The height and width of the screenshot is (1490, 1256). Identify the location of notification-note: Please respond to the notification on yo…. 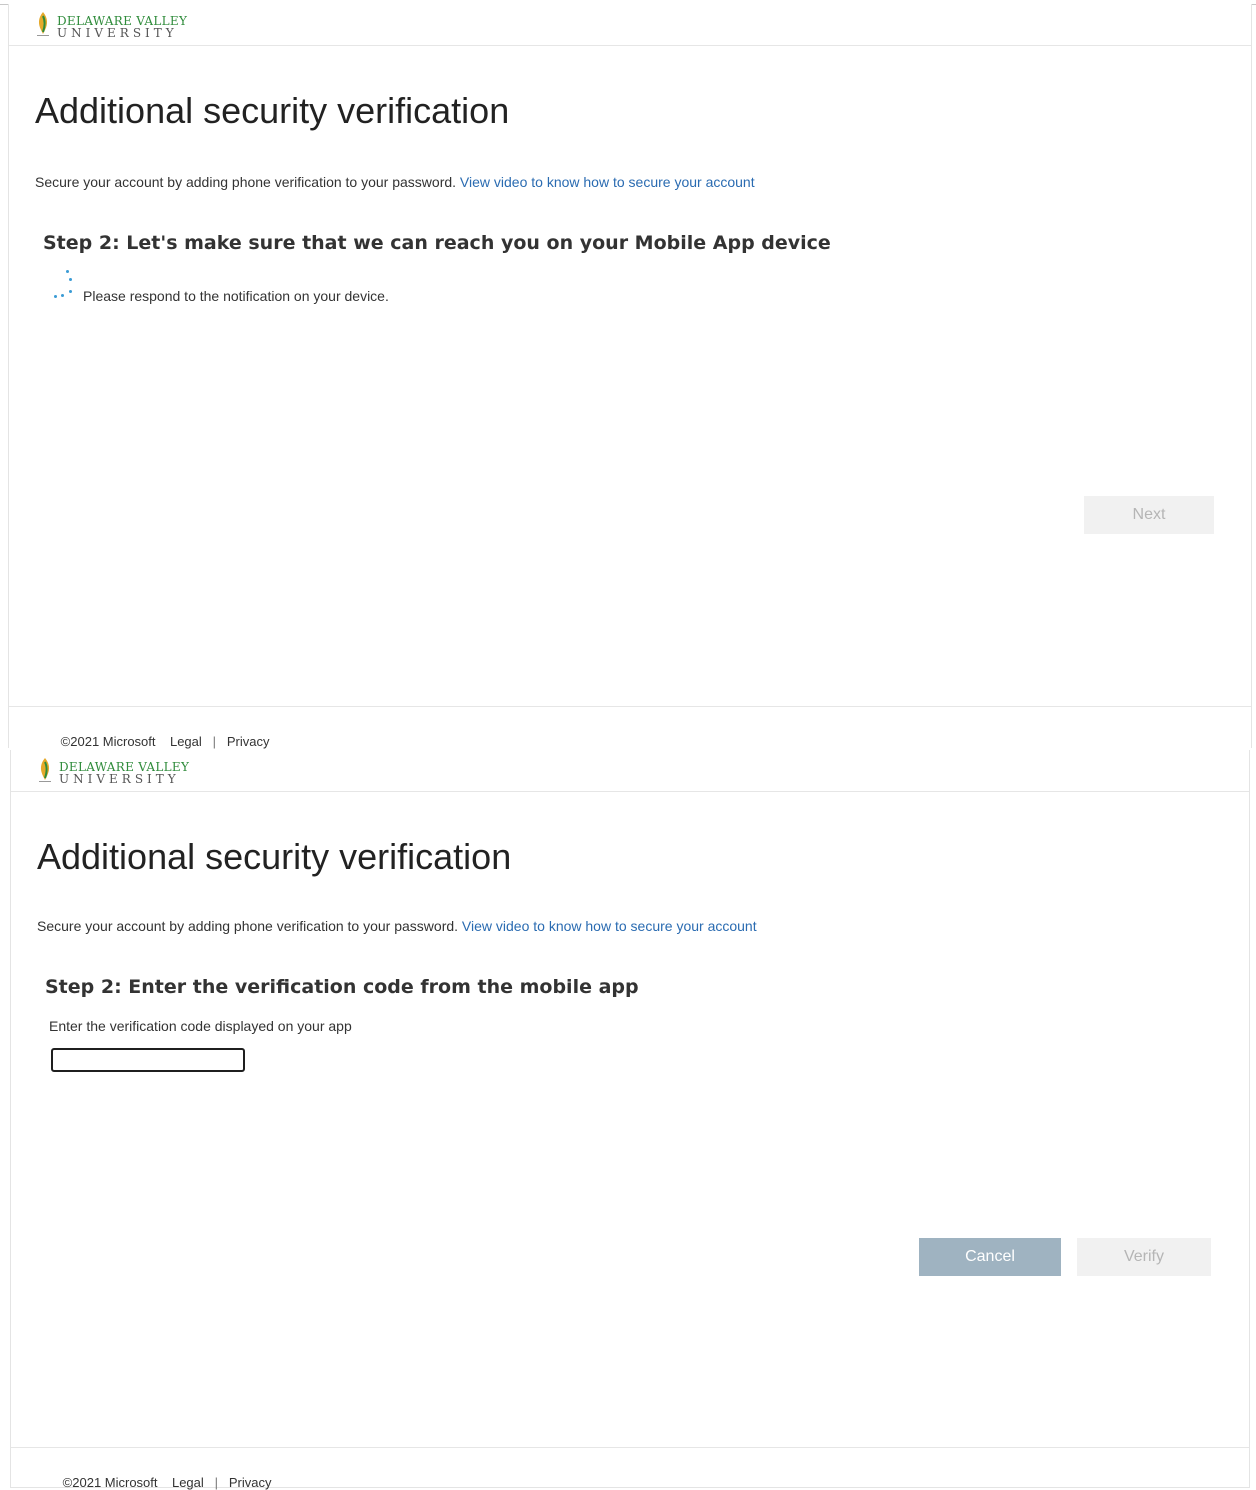
(236, 296).